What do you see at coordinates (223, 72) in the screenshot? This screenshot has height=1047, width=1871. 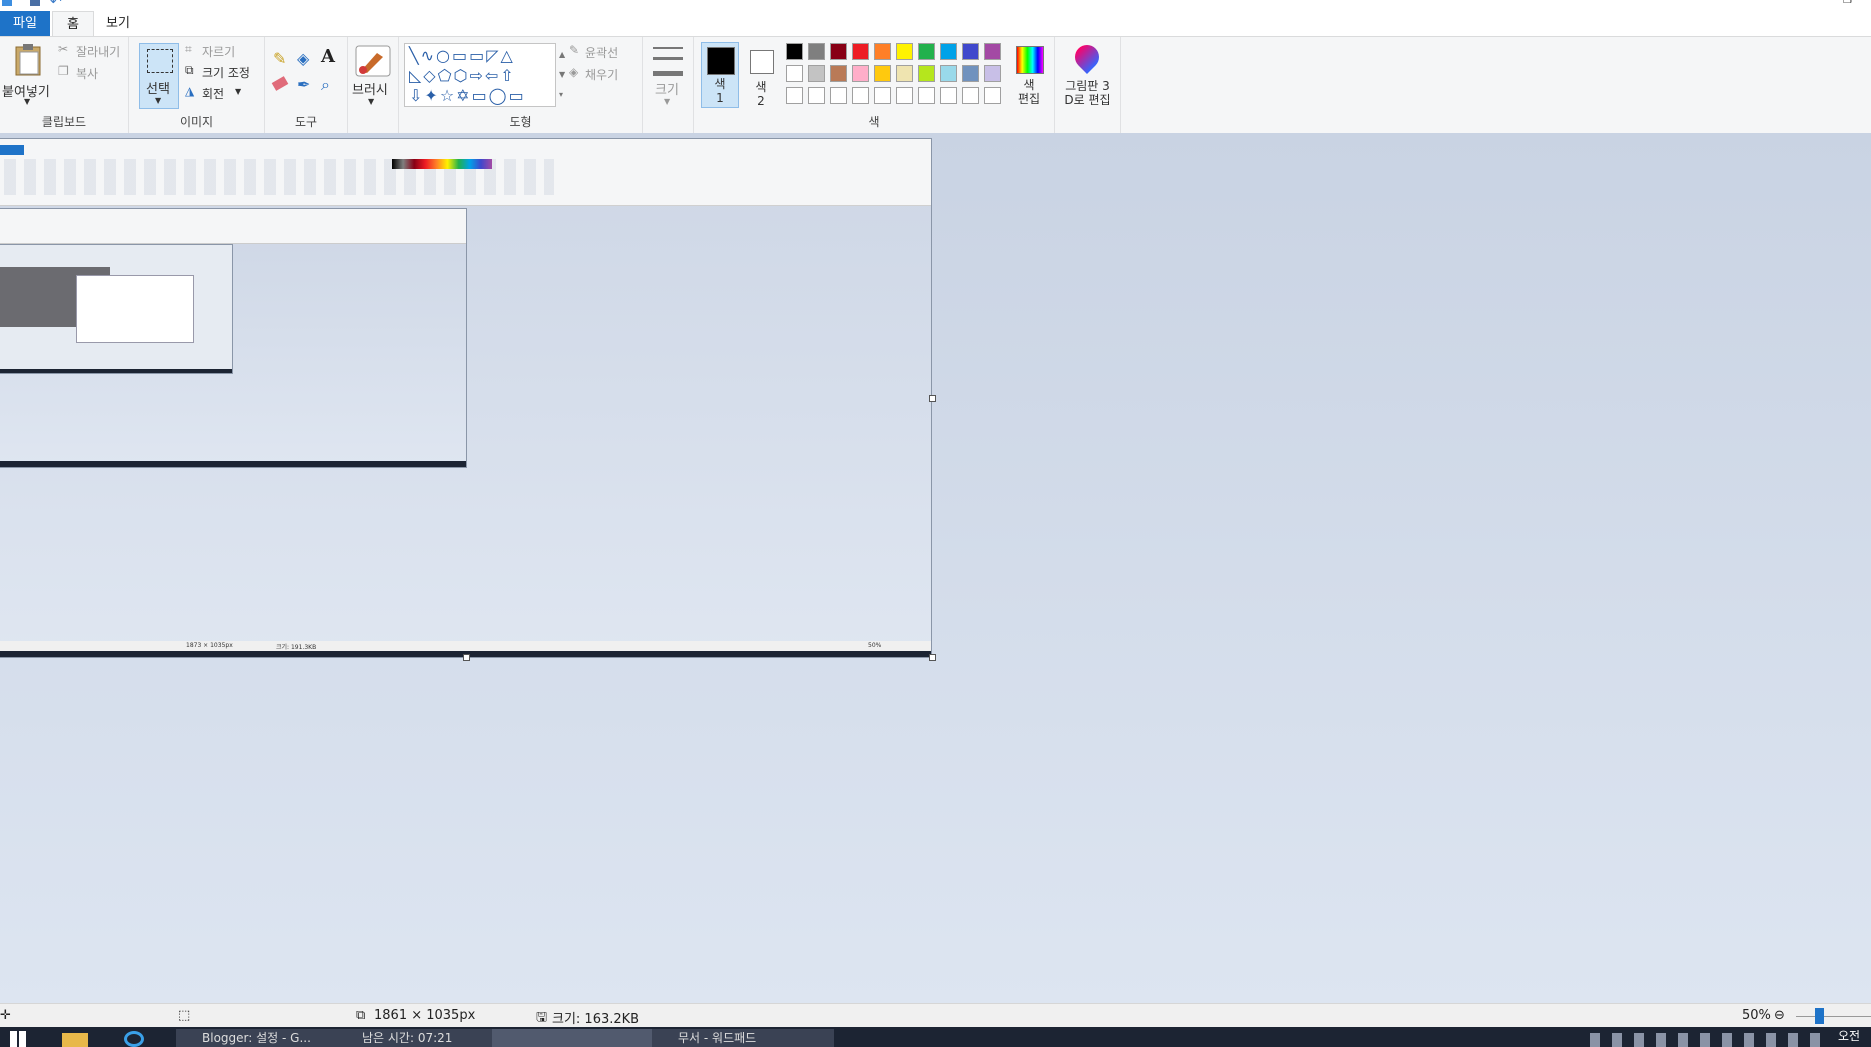 I see `resize-button: ⧉ 크기 조정` at bounding box center [223, 72].